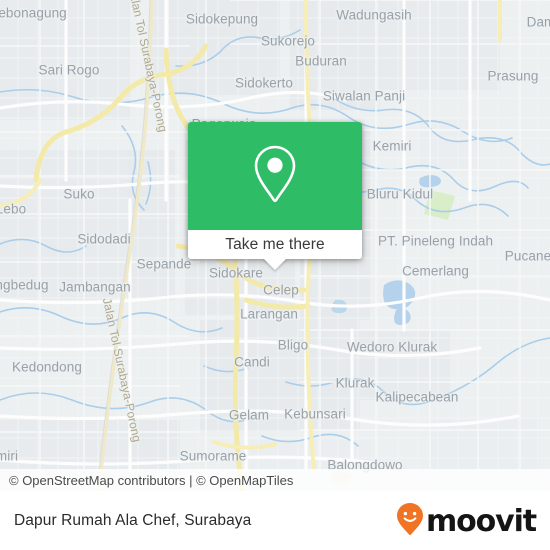 Image resolution: width=550 pixels, height=550 pixels. I want to click on place-name: Dapur Rumah Ala Chef, Surabaya, so click(133, 520).